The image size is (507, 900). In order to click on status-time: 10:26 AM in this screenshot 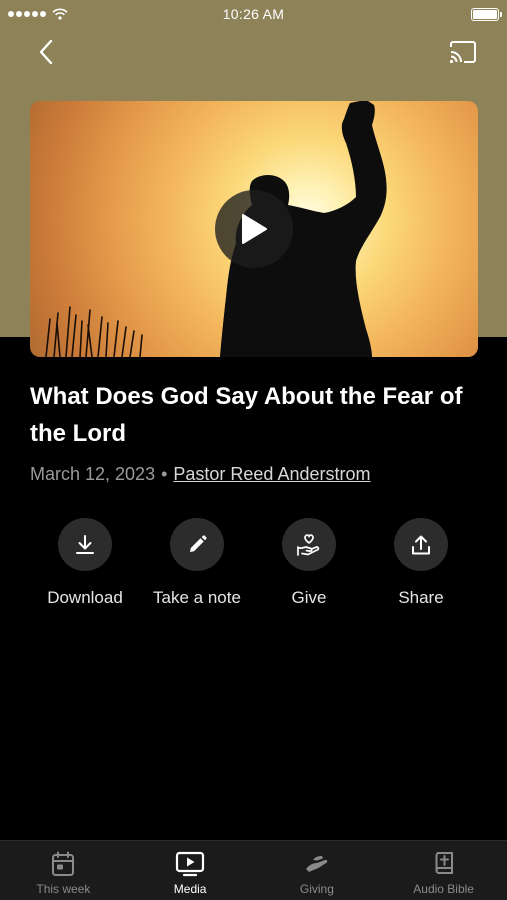, I will do `click(253, 14)`.